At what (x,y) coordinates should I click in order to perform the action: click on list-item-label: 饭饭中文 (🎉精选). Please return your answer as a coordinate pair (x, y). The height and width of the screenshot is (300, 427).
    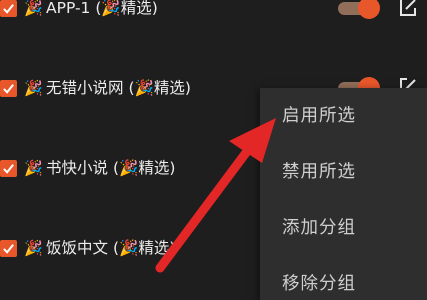
    Looking at the image, I should click on (111, 248).